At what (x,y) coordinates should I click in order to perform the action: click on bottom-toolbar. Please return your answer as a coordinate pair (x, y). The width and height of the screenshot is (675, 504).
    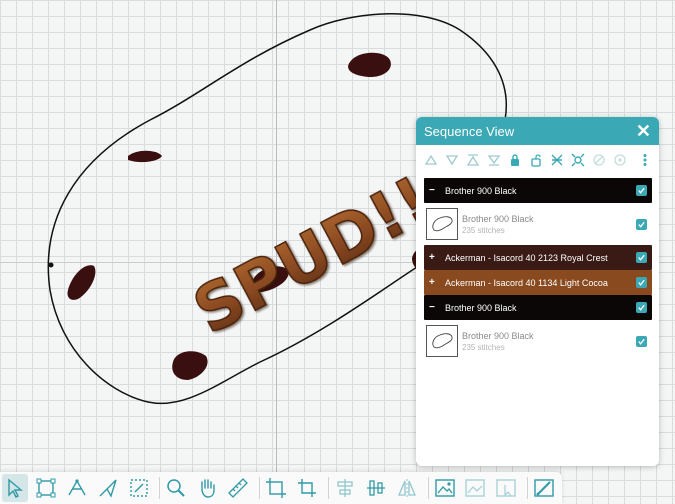
    Looking at the image, I should click on (281, 488).